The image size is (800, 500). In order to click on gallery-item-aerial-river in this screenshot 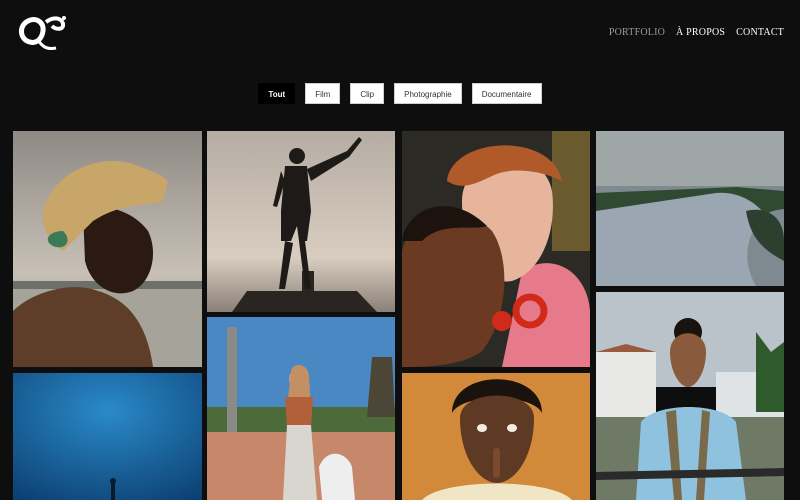, I will do `click(690, 208)`.